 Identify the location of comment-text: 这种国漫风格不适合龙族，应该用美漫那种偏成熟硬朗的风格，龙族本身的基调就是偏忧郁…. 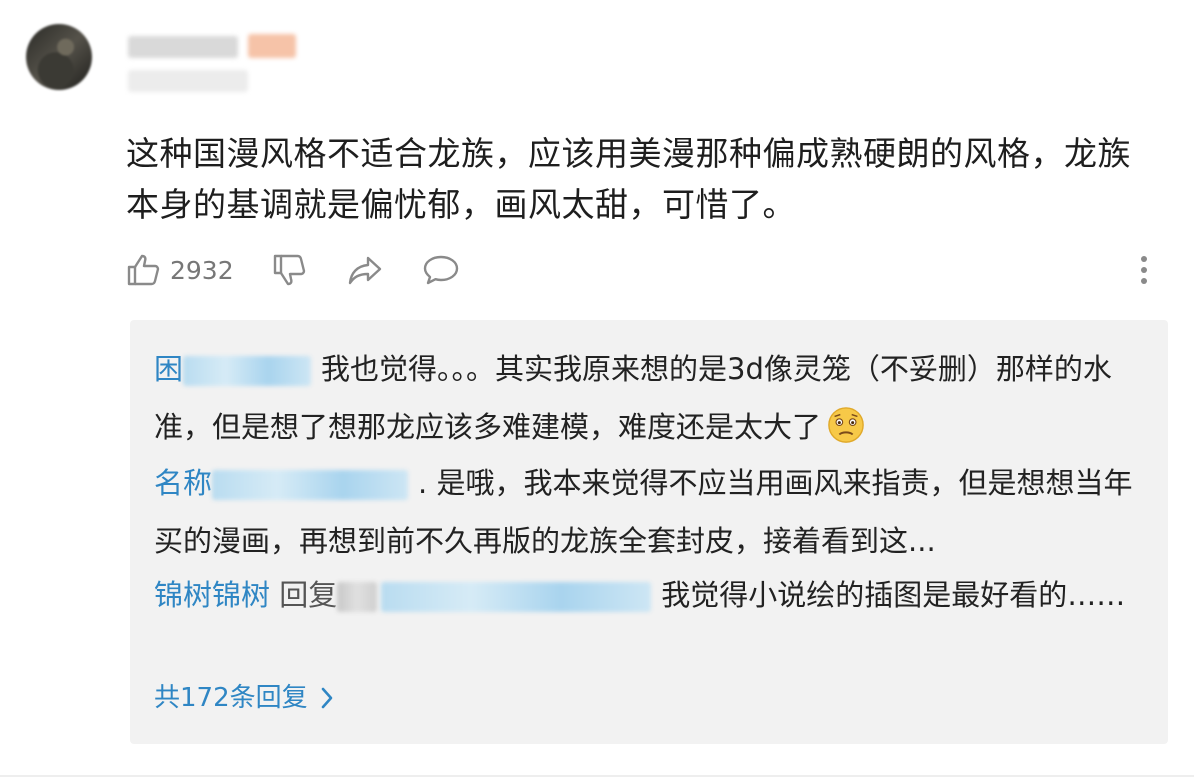
(628, 179).